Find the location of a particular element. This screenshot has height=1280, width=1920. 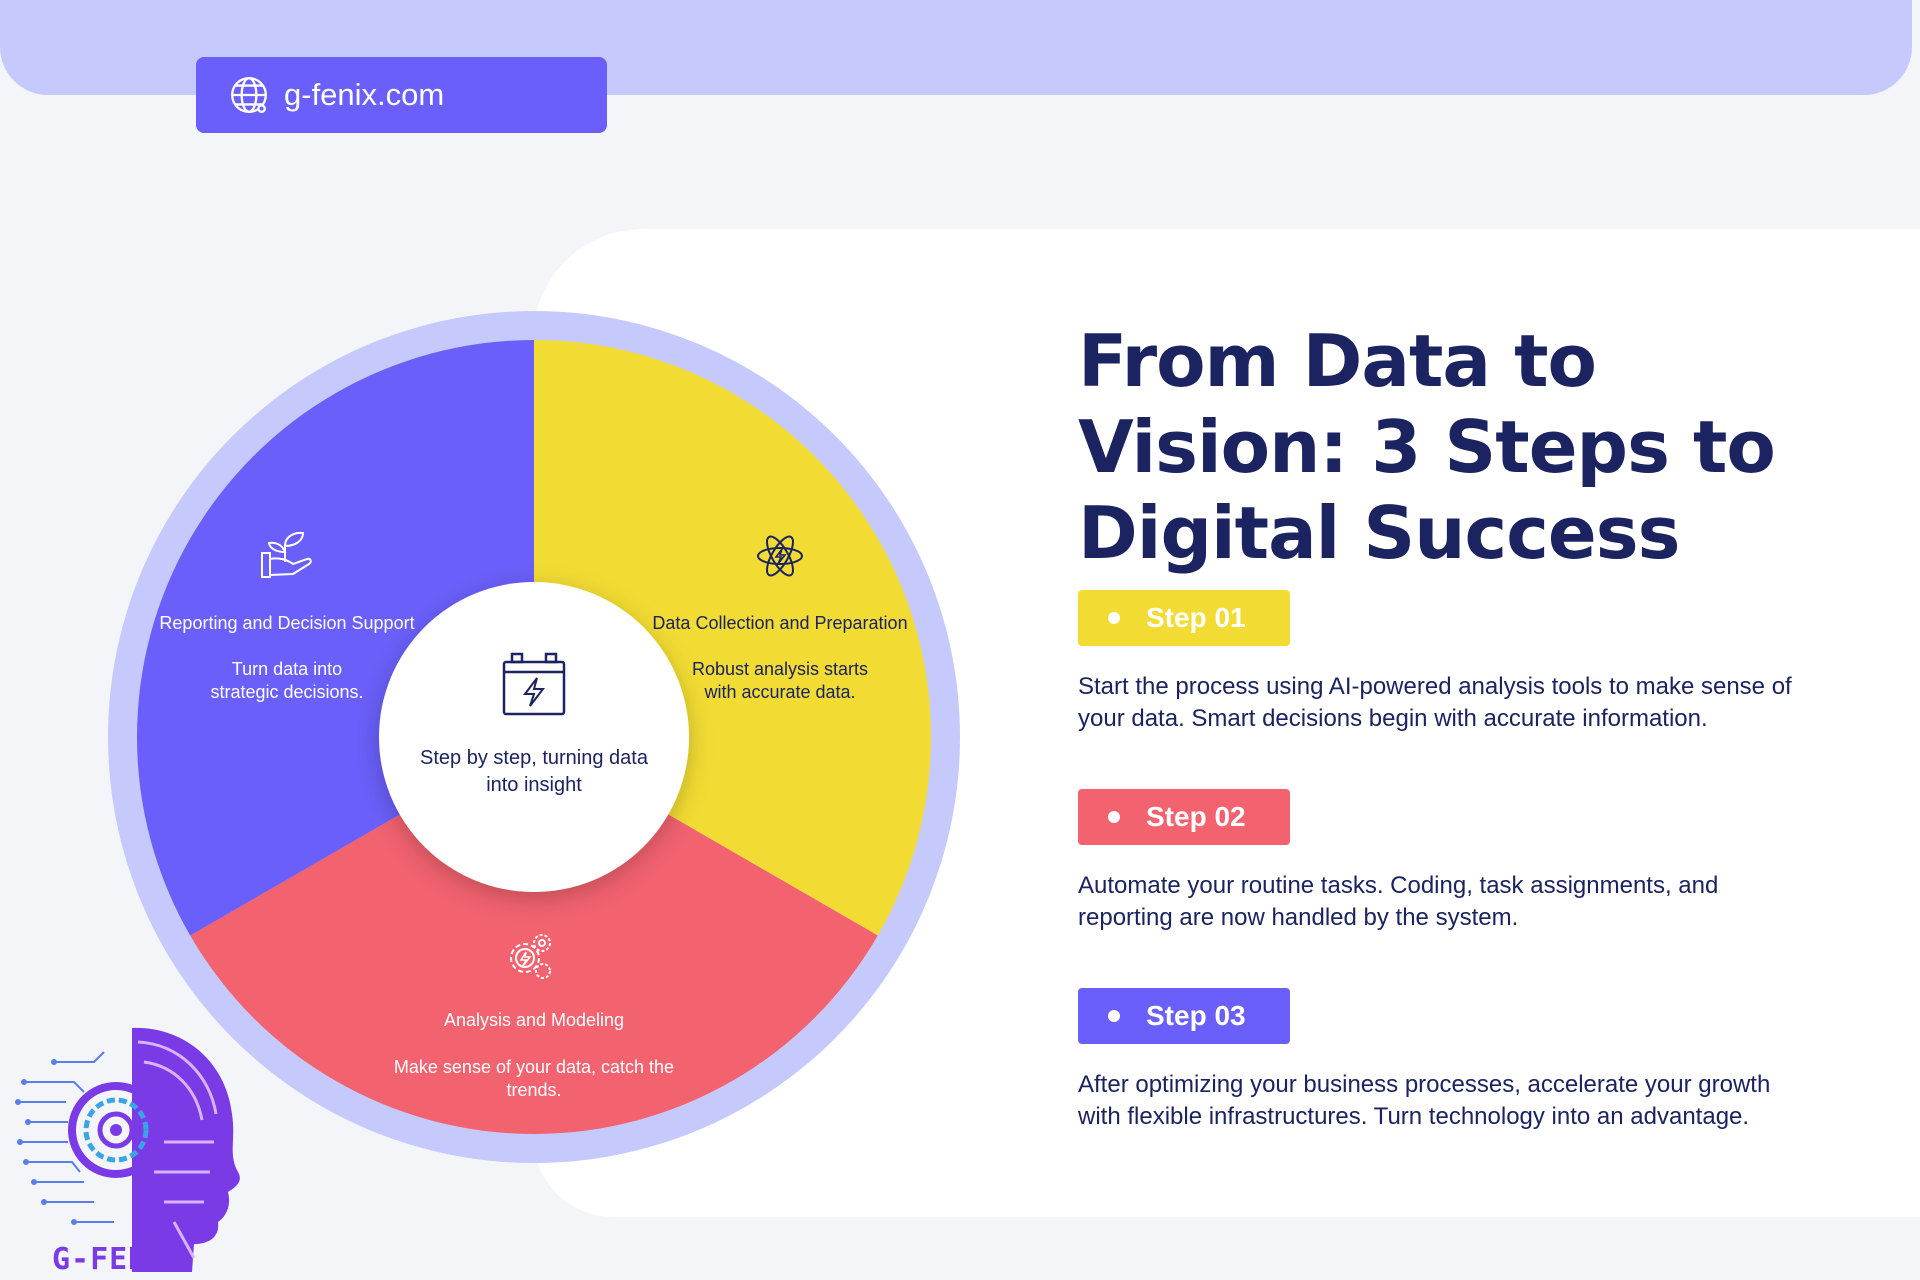

center-text-line-2: into insight is located at coordinates (534, 785).